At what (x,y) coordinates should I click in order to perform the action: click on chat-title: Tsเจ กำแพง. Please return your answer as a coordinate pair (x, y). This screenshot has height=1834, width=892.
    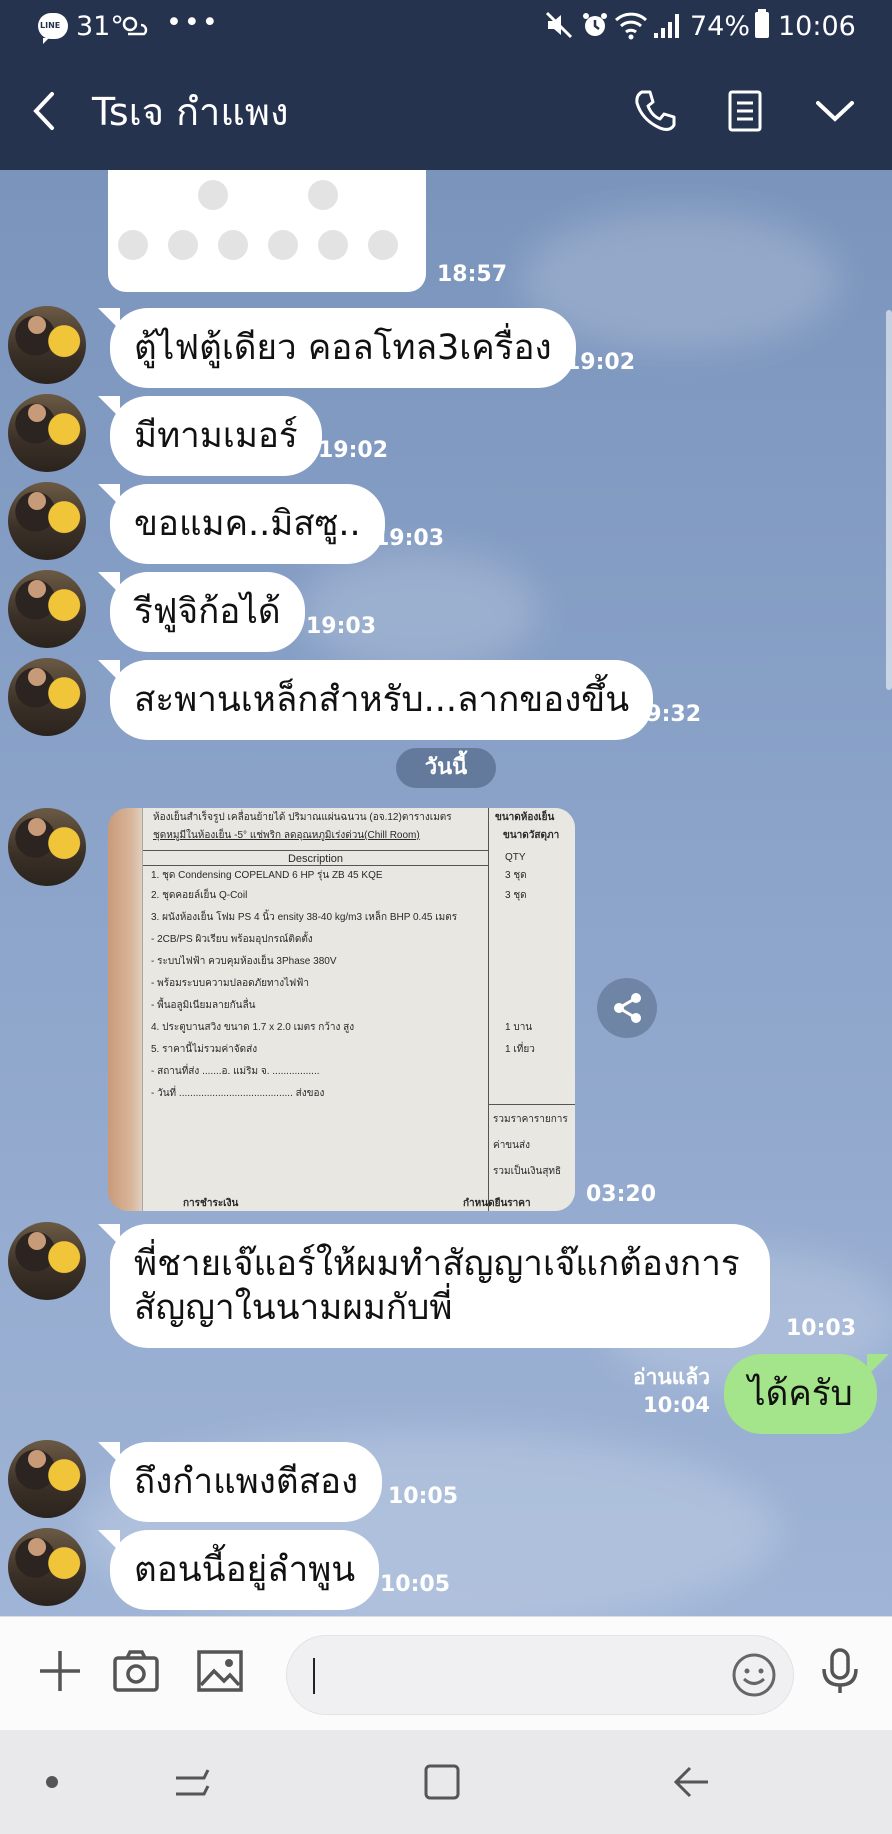
    Looking at the image, I should click on (190, 112).